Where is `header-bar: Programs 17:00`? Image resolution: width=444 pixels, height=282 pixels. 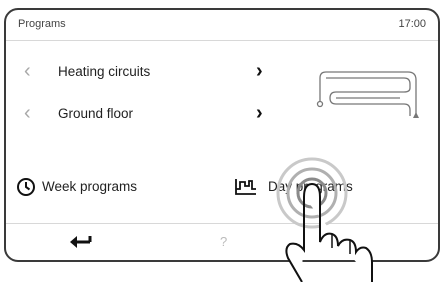 header-bar: Programs 17:00 is located at coordinates (222, 25).